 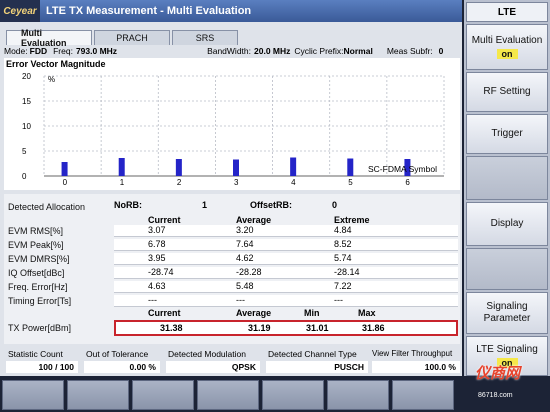 What do you see at coordinates (312, 313) in the screenshot?
I see `txpower-header-min: Min` at bounding box center [312, 313].